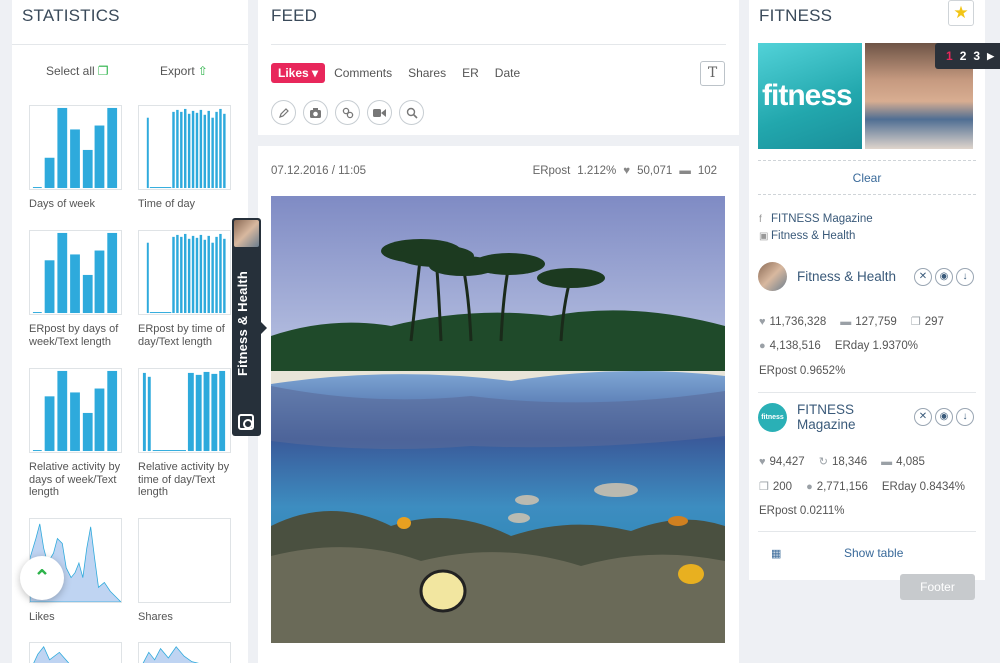 This screenshot has width=1000, height=663. I want to click on camera-icon, so click(315, 112).